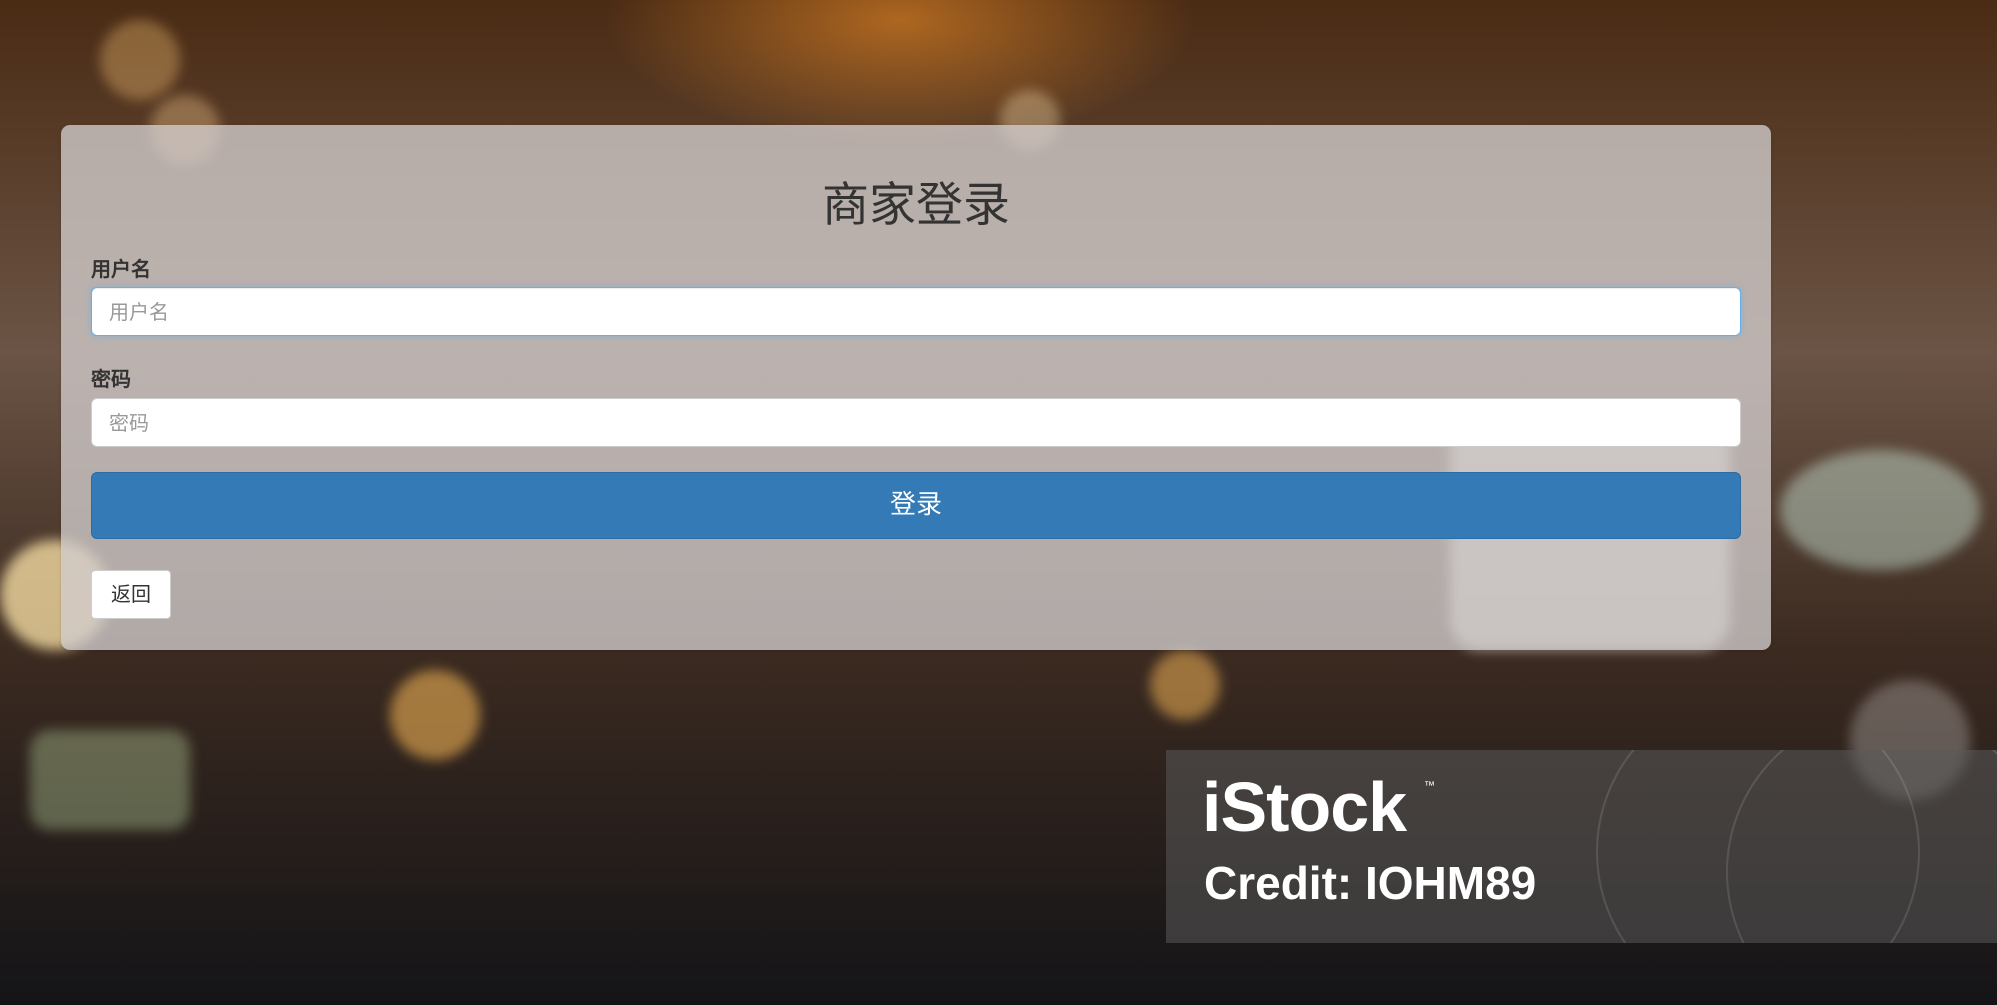 The image size is (1997, 1005). I want to click on back-button: 返回, so click(131, 594).